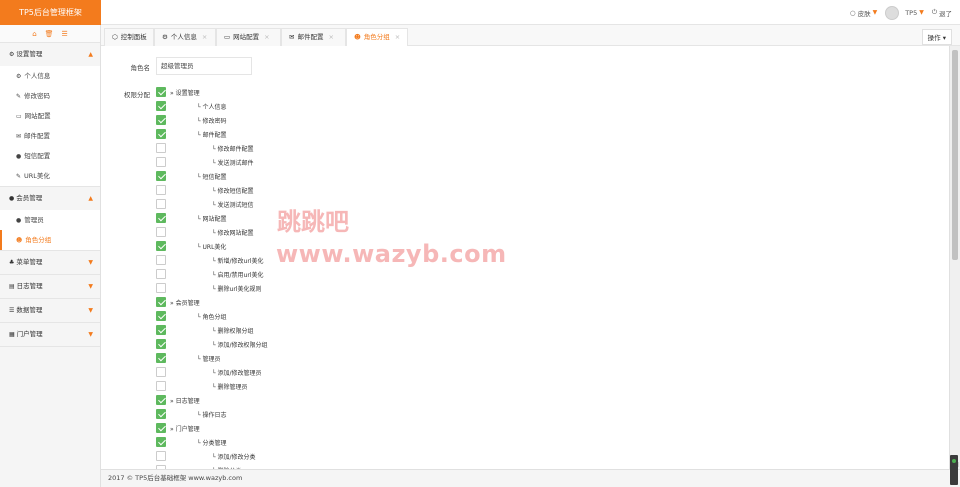  What do you see at coordinates (50, 12) in the screenshot?
I see `app-logo-title: TP5后台管理框架` at bounding box center [50, 12].